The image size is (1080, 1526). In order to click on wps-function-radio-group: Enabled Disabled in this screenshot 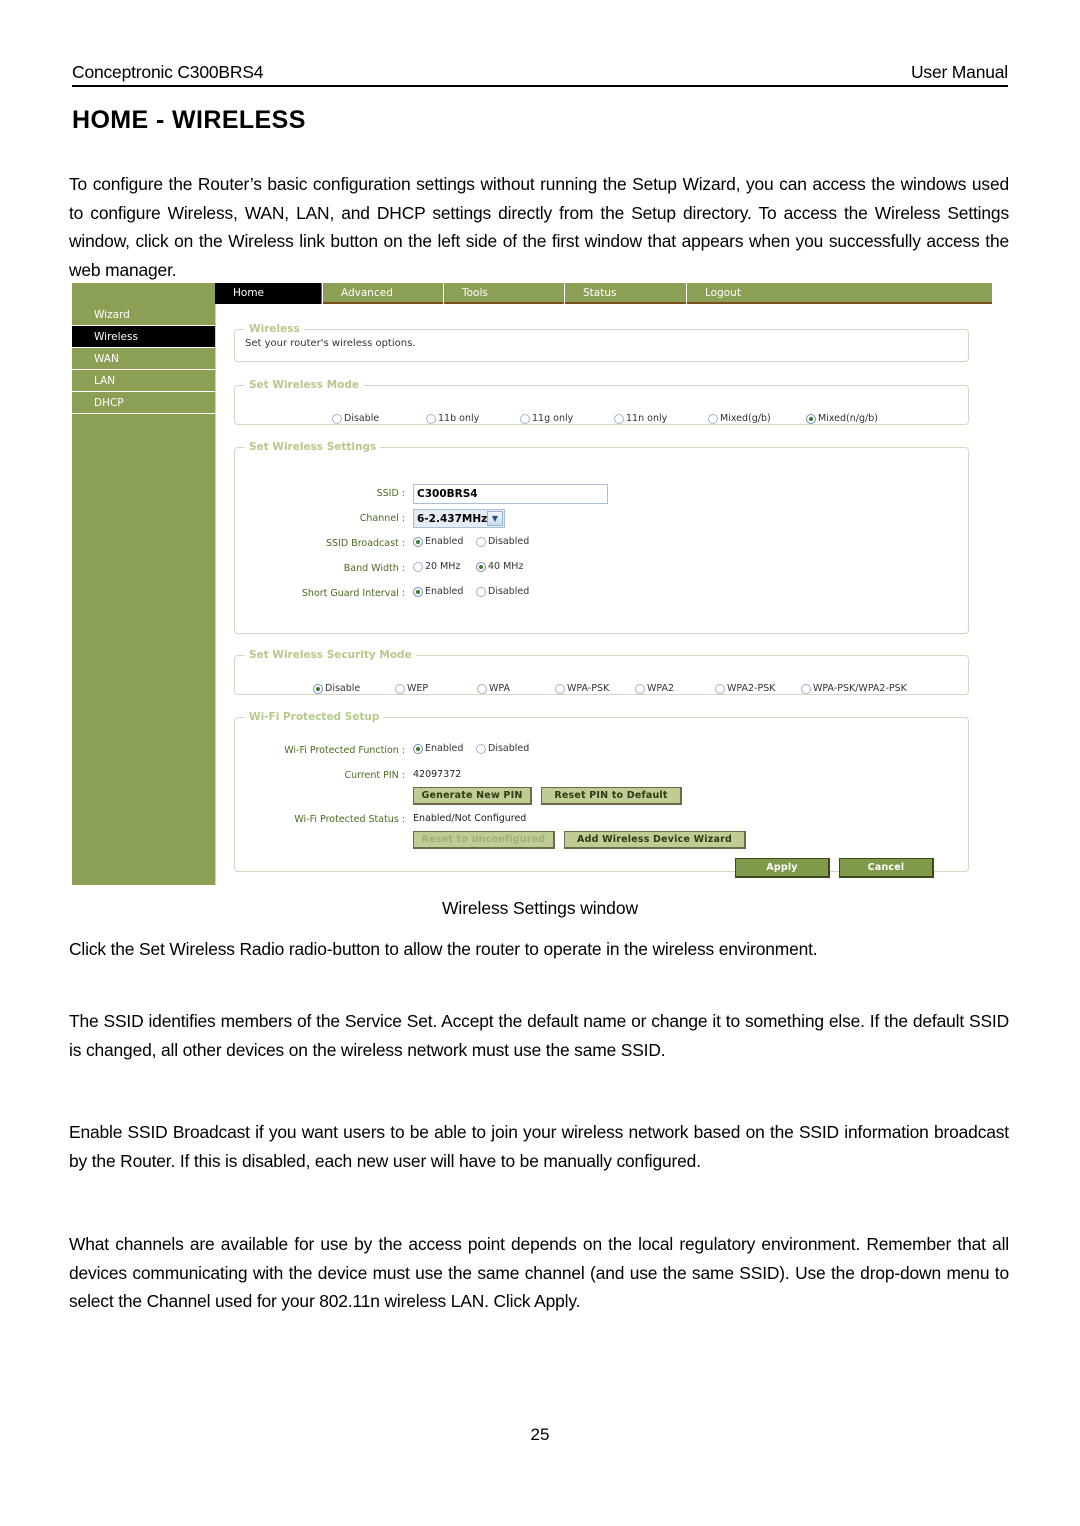, I will do `click(471, 748)`.